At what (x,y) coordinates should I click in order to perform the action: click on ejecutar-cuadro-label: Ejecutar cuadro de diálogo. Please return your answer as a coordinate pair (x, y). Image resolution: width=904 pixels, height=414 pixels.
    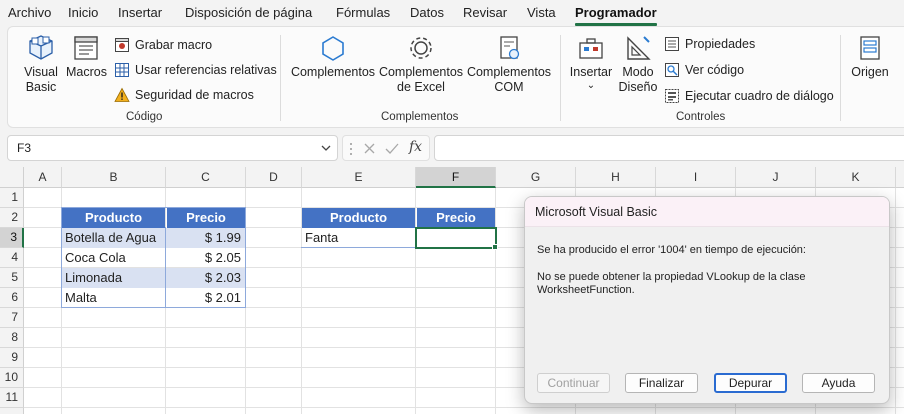
    Looking at the image, I should click on (759, 96).